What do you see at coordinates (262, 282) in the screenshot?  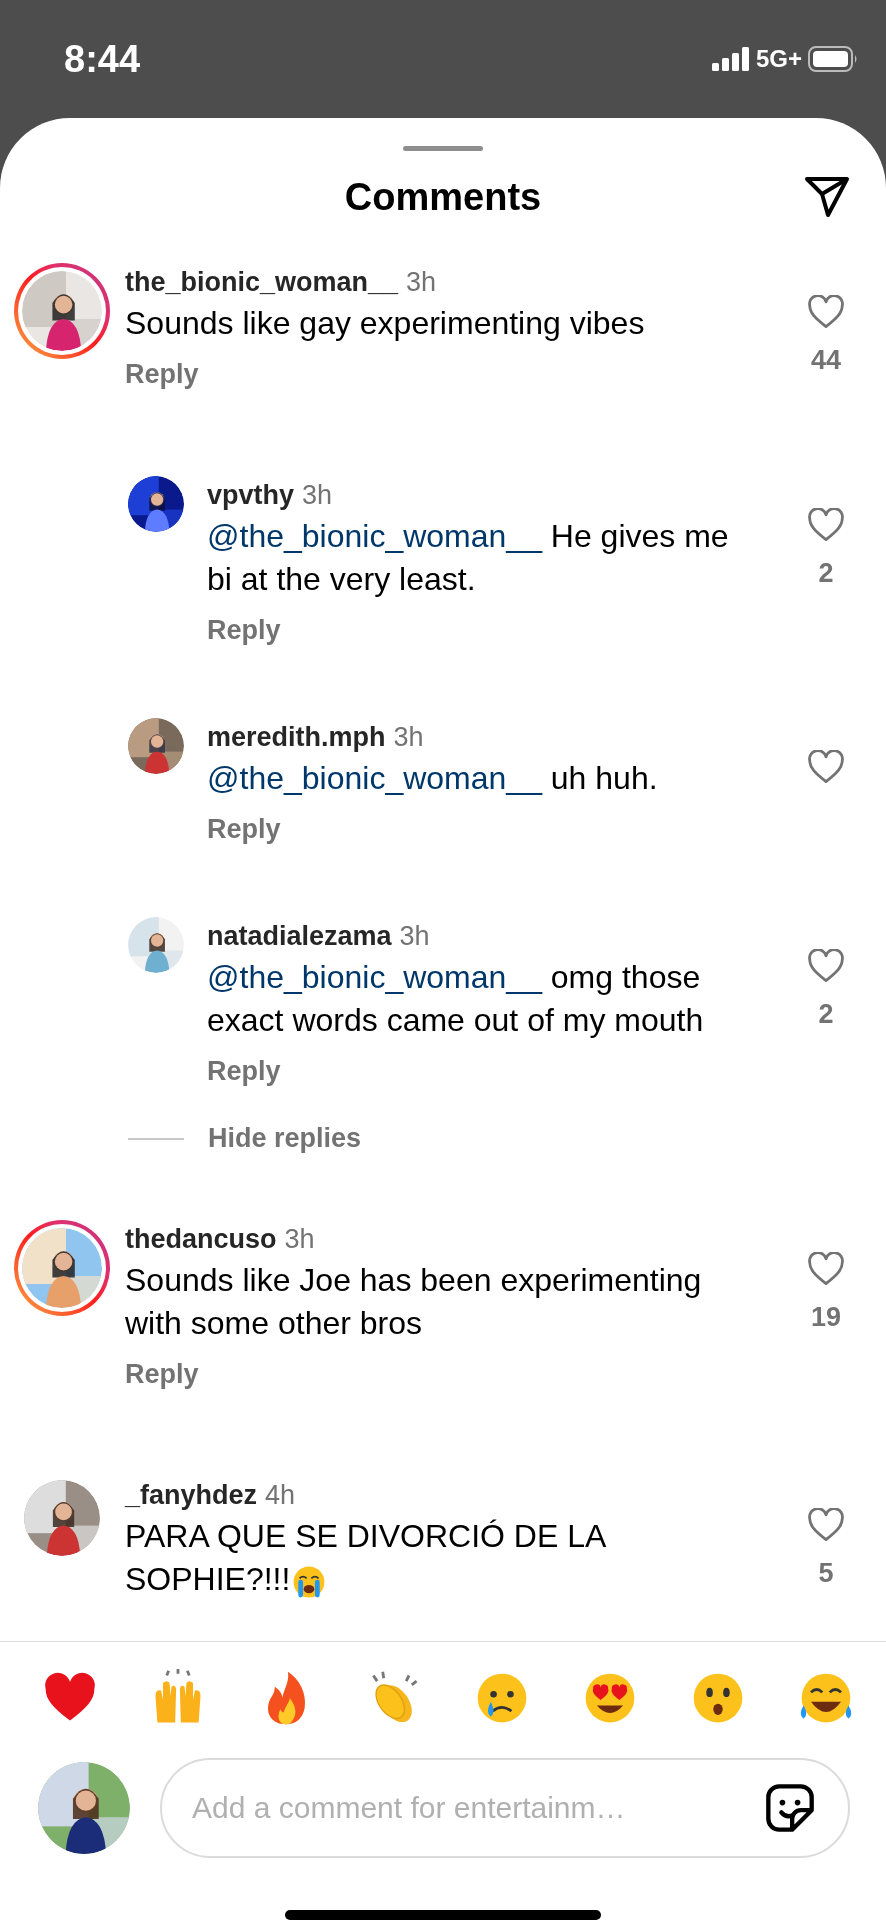 I see `username: the_bionic_woman__` at bounding box center [262, 282].